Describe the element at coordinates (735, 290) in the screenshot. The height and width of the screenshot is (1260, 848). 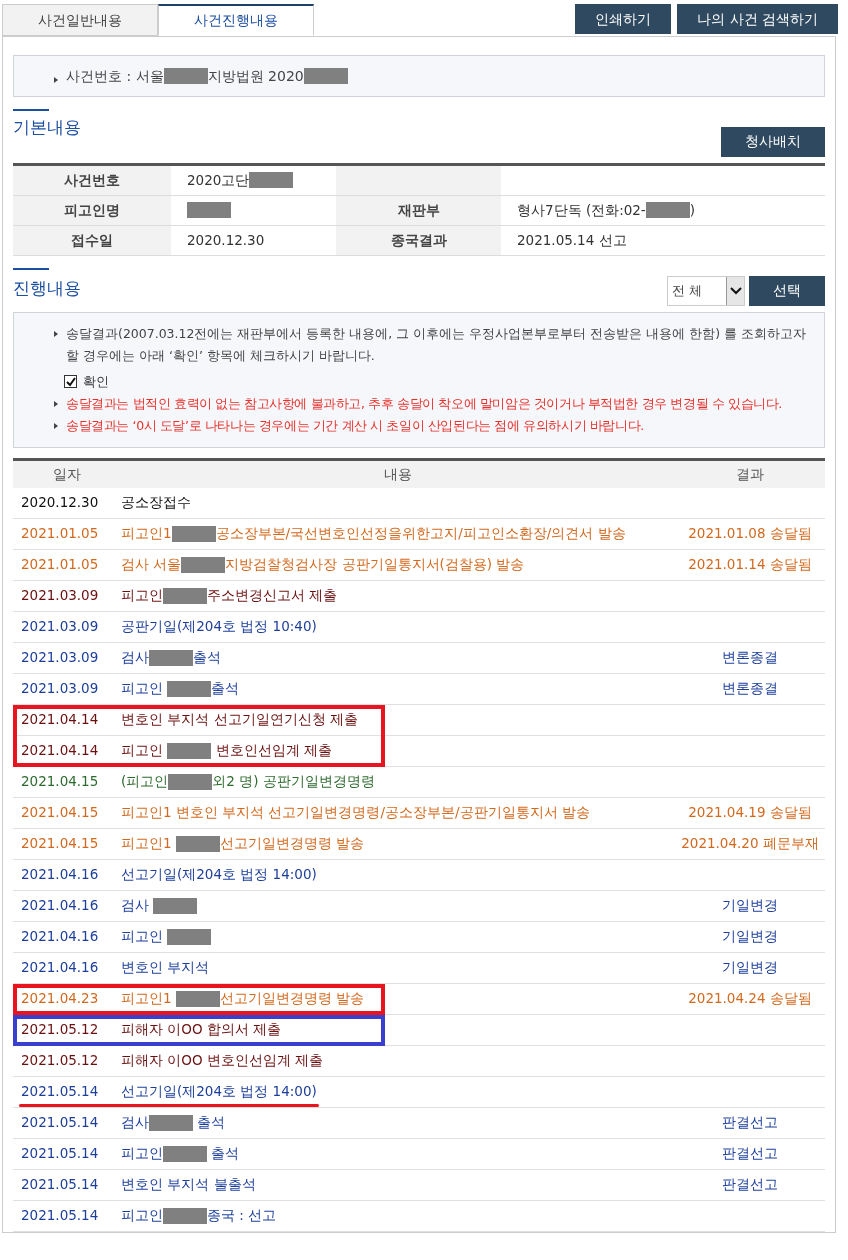
I see `dropdown-caret-icon` at that location.